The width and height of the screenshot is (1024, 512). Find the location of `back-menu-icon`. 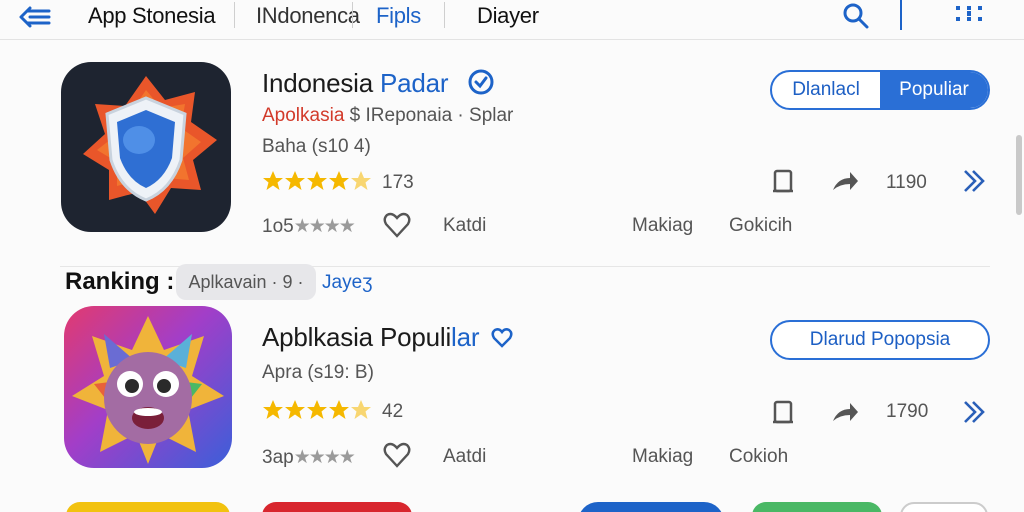

back-menu-icon is located at coordinates (35, 17).